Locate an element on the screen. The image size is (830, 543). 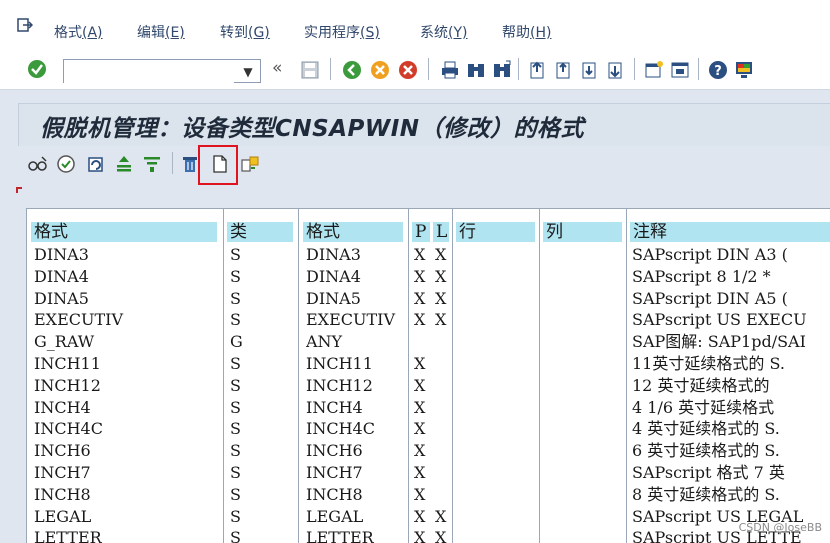
cell-format: INCH8 is located at coordinates (62, 494).